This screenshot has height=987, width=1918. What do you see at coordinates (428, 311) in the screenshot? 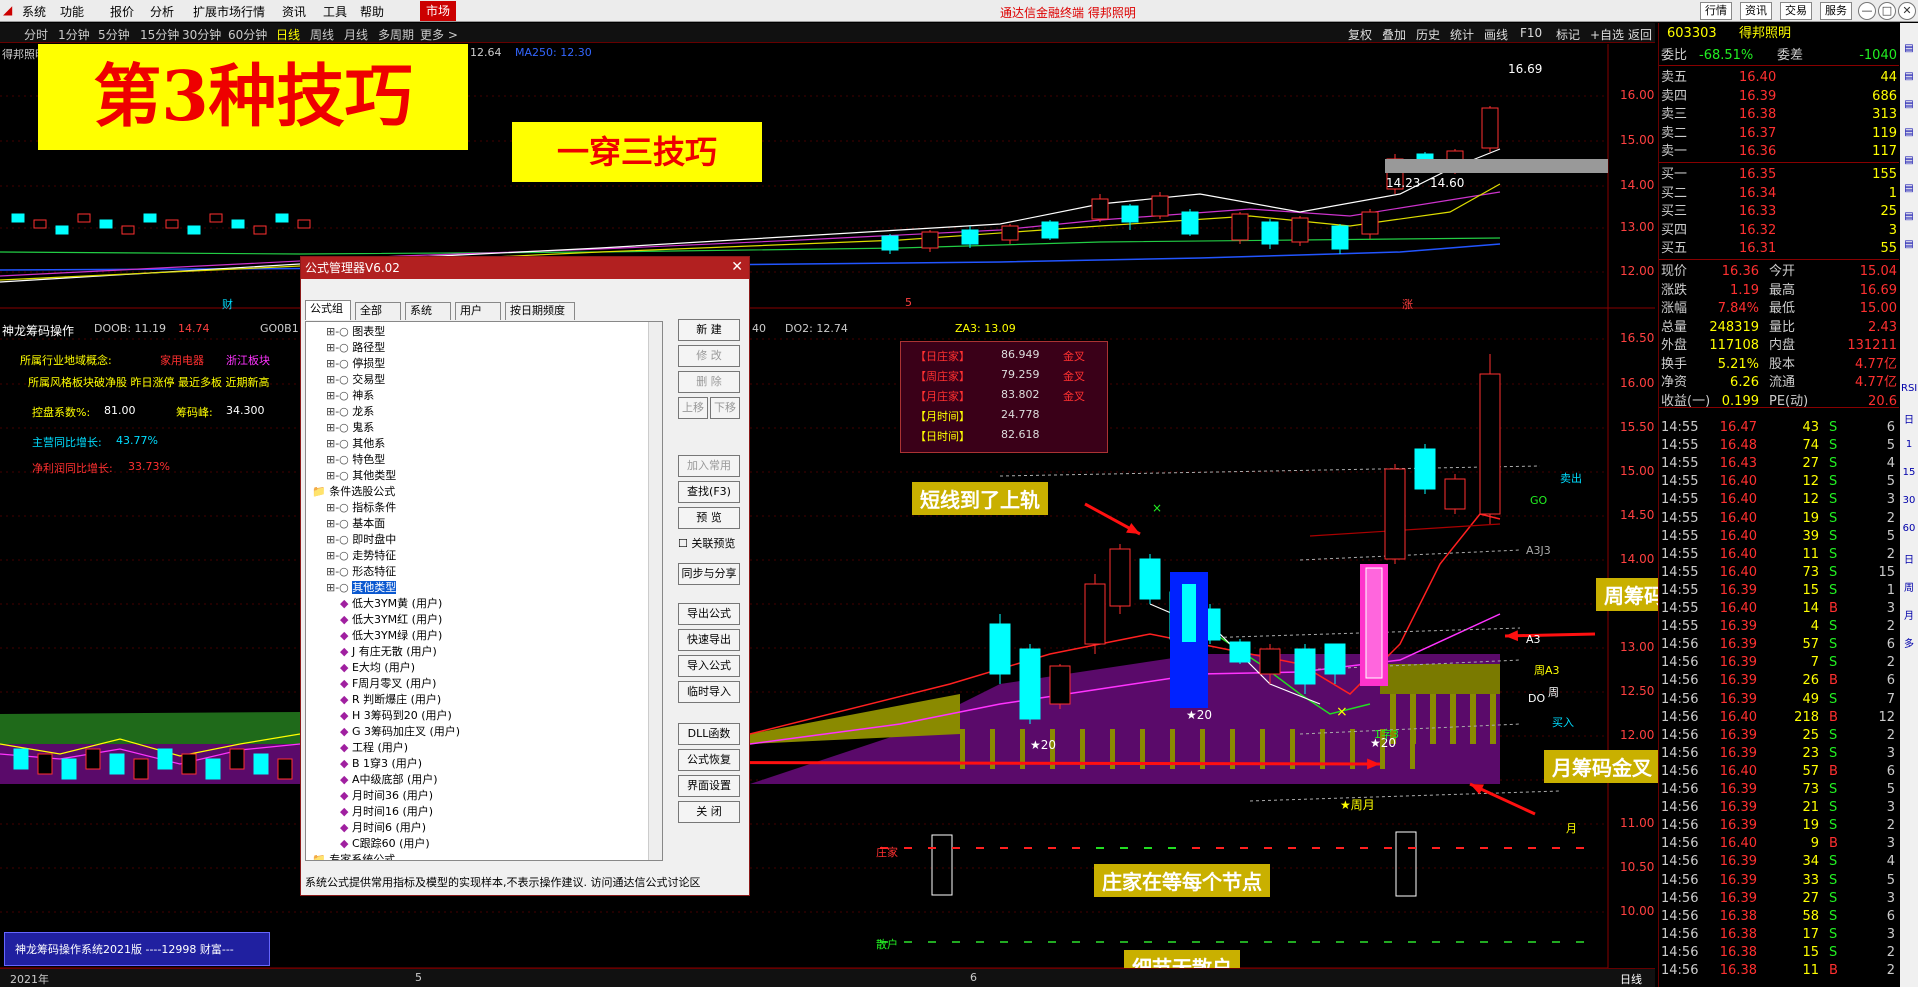
I see `dialog-tab-2: 系统` at bounding box center [428, 311].